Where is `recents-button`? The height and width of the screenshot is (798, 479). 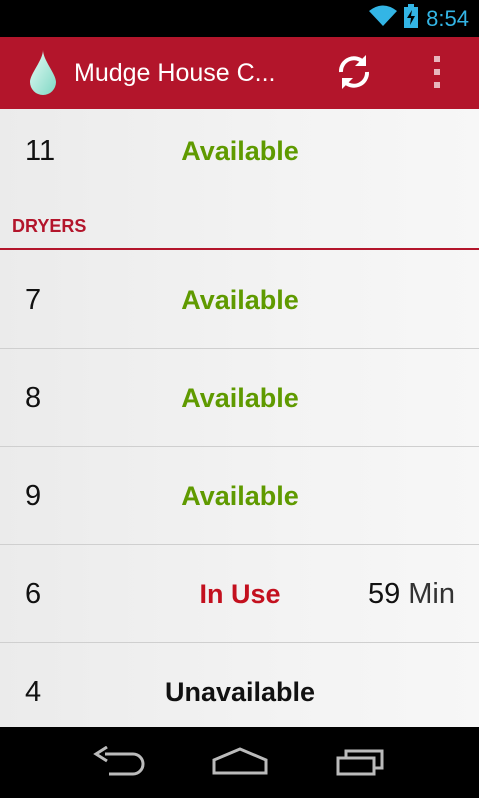 recents-button is located at coordinates (361, 763).